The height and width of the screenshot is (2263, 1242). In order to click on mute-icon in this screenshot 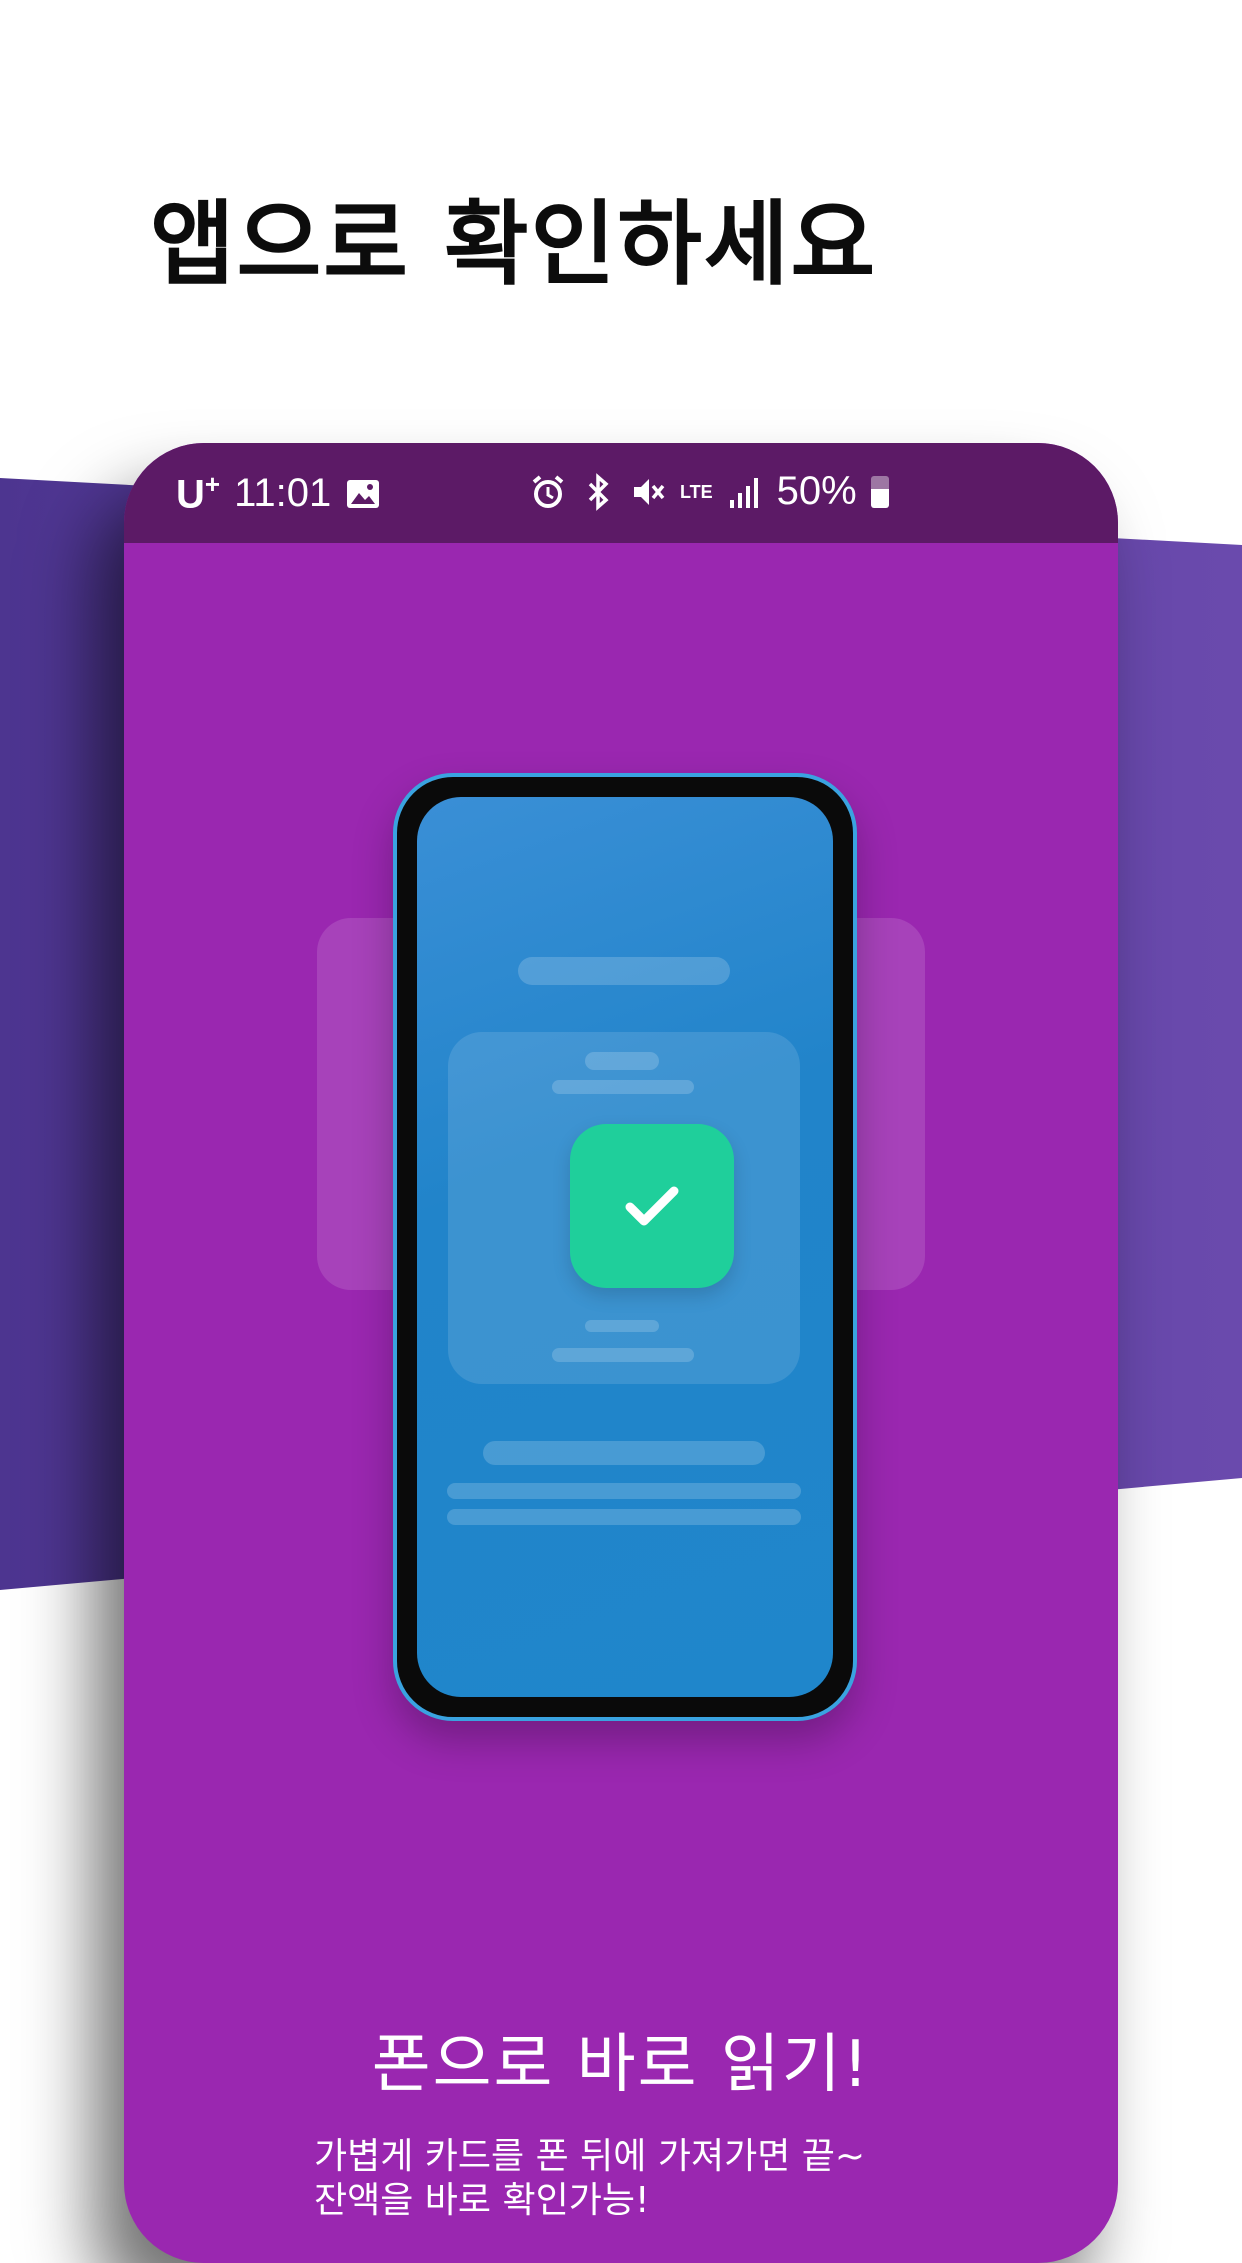, I will do `click(648, 492)`.